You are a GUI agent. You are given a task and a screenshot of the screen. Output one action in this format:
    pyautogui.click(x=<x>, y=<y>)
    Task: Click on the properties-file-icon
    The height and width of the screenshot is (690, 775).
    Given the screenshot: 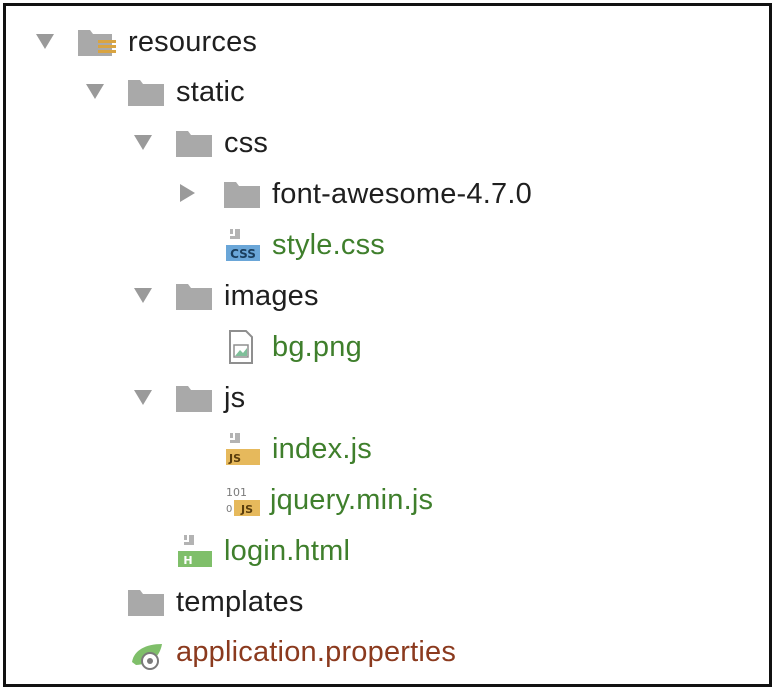 What is the action you would take?
    pyautogui.click(x=148, y=652)
    